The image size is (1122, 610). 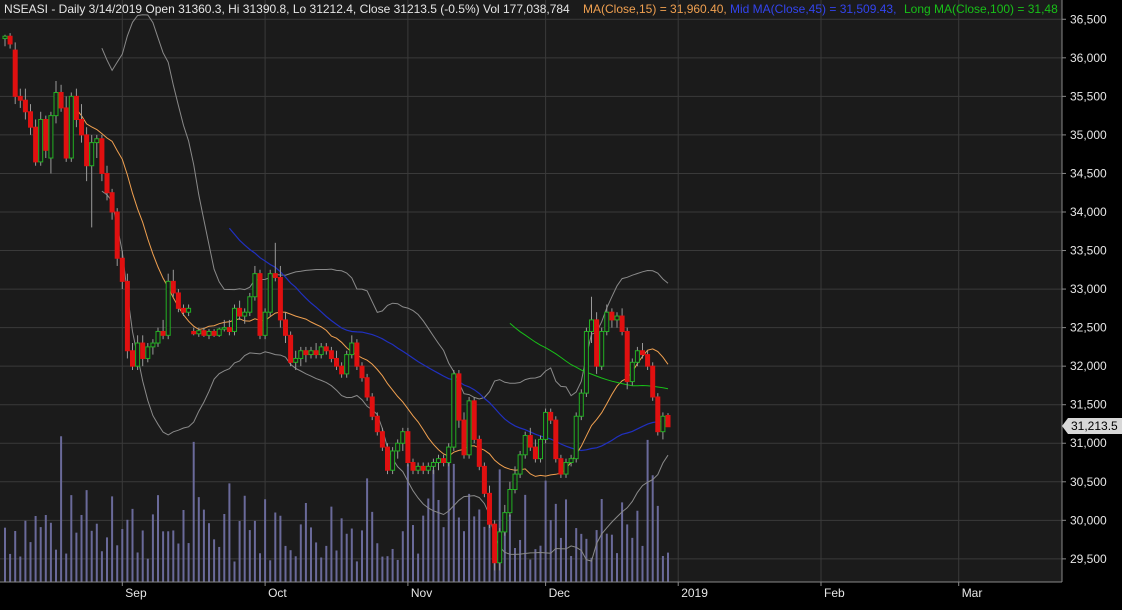 What do you see at coordinates (421, 593) in the screenshot?
I see `x-tick-label: Nov` at bounding box center [421, 593].